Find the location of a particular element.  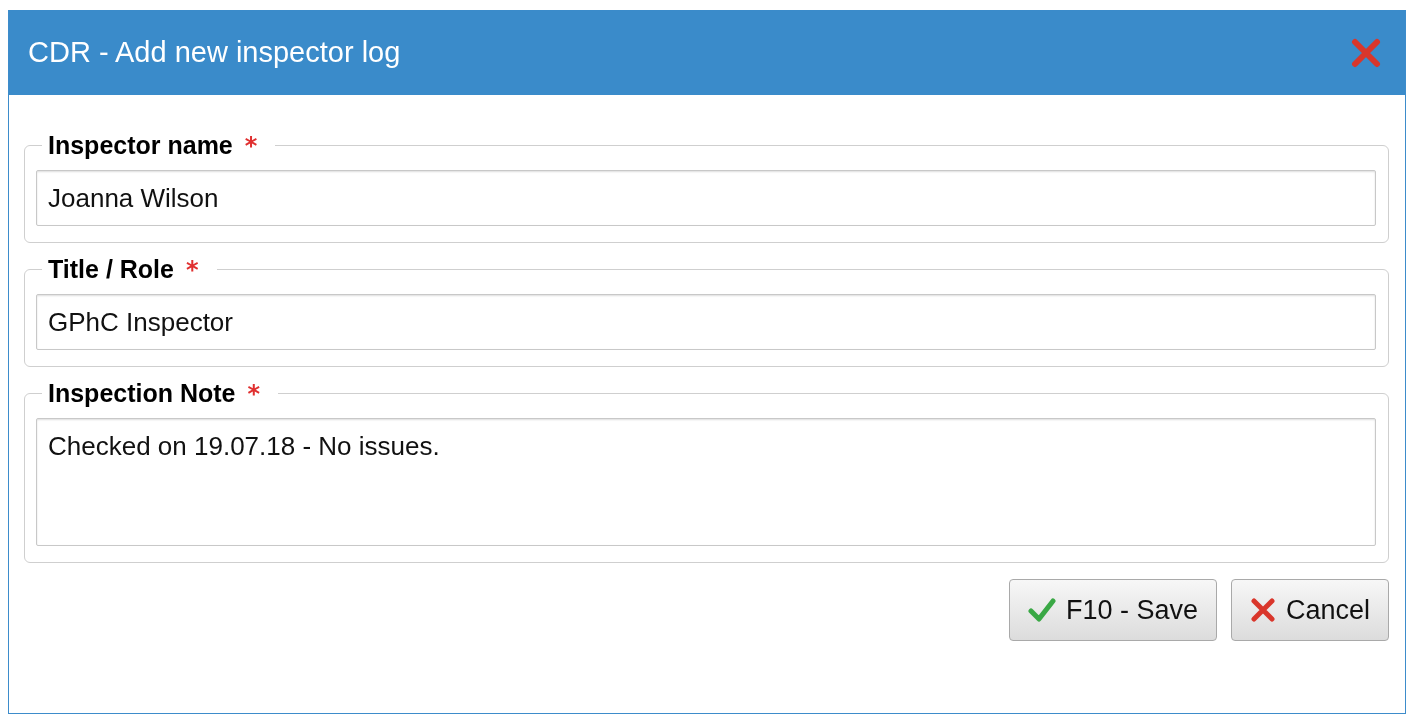

field-label: Title / Role is located at coordinates (111, 269).